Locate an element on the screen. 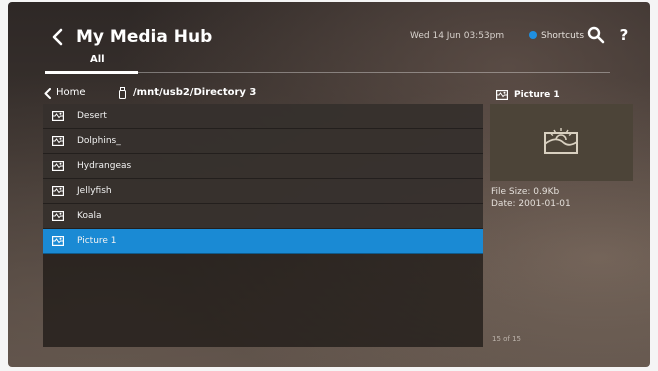 Image resolution: width=658 pixels, height=371 pixels. landscape-image-icon is located at coordinates (561, 141).